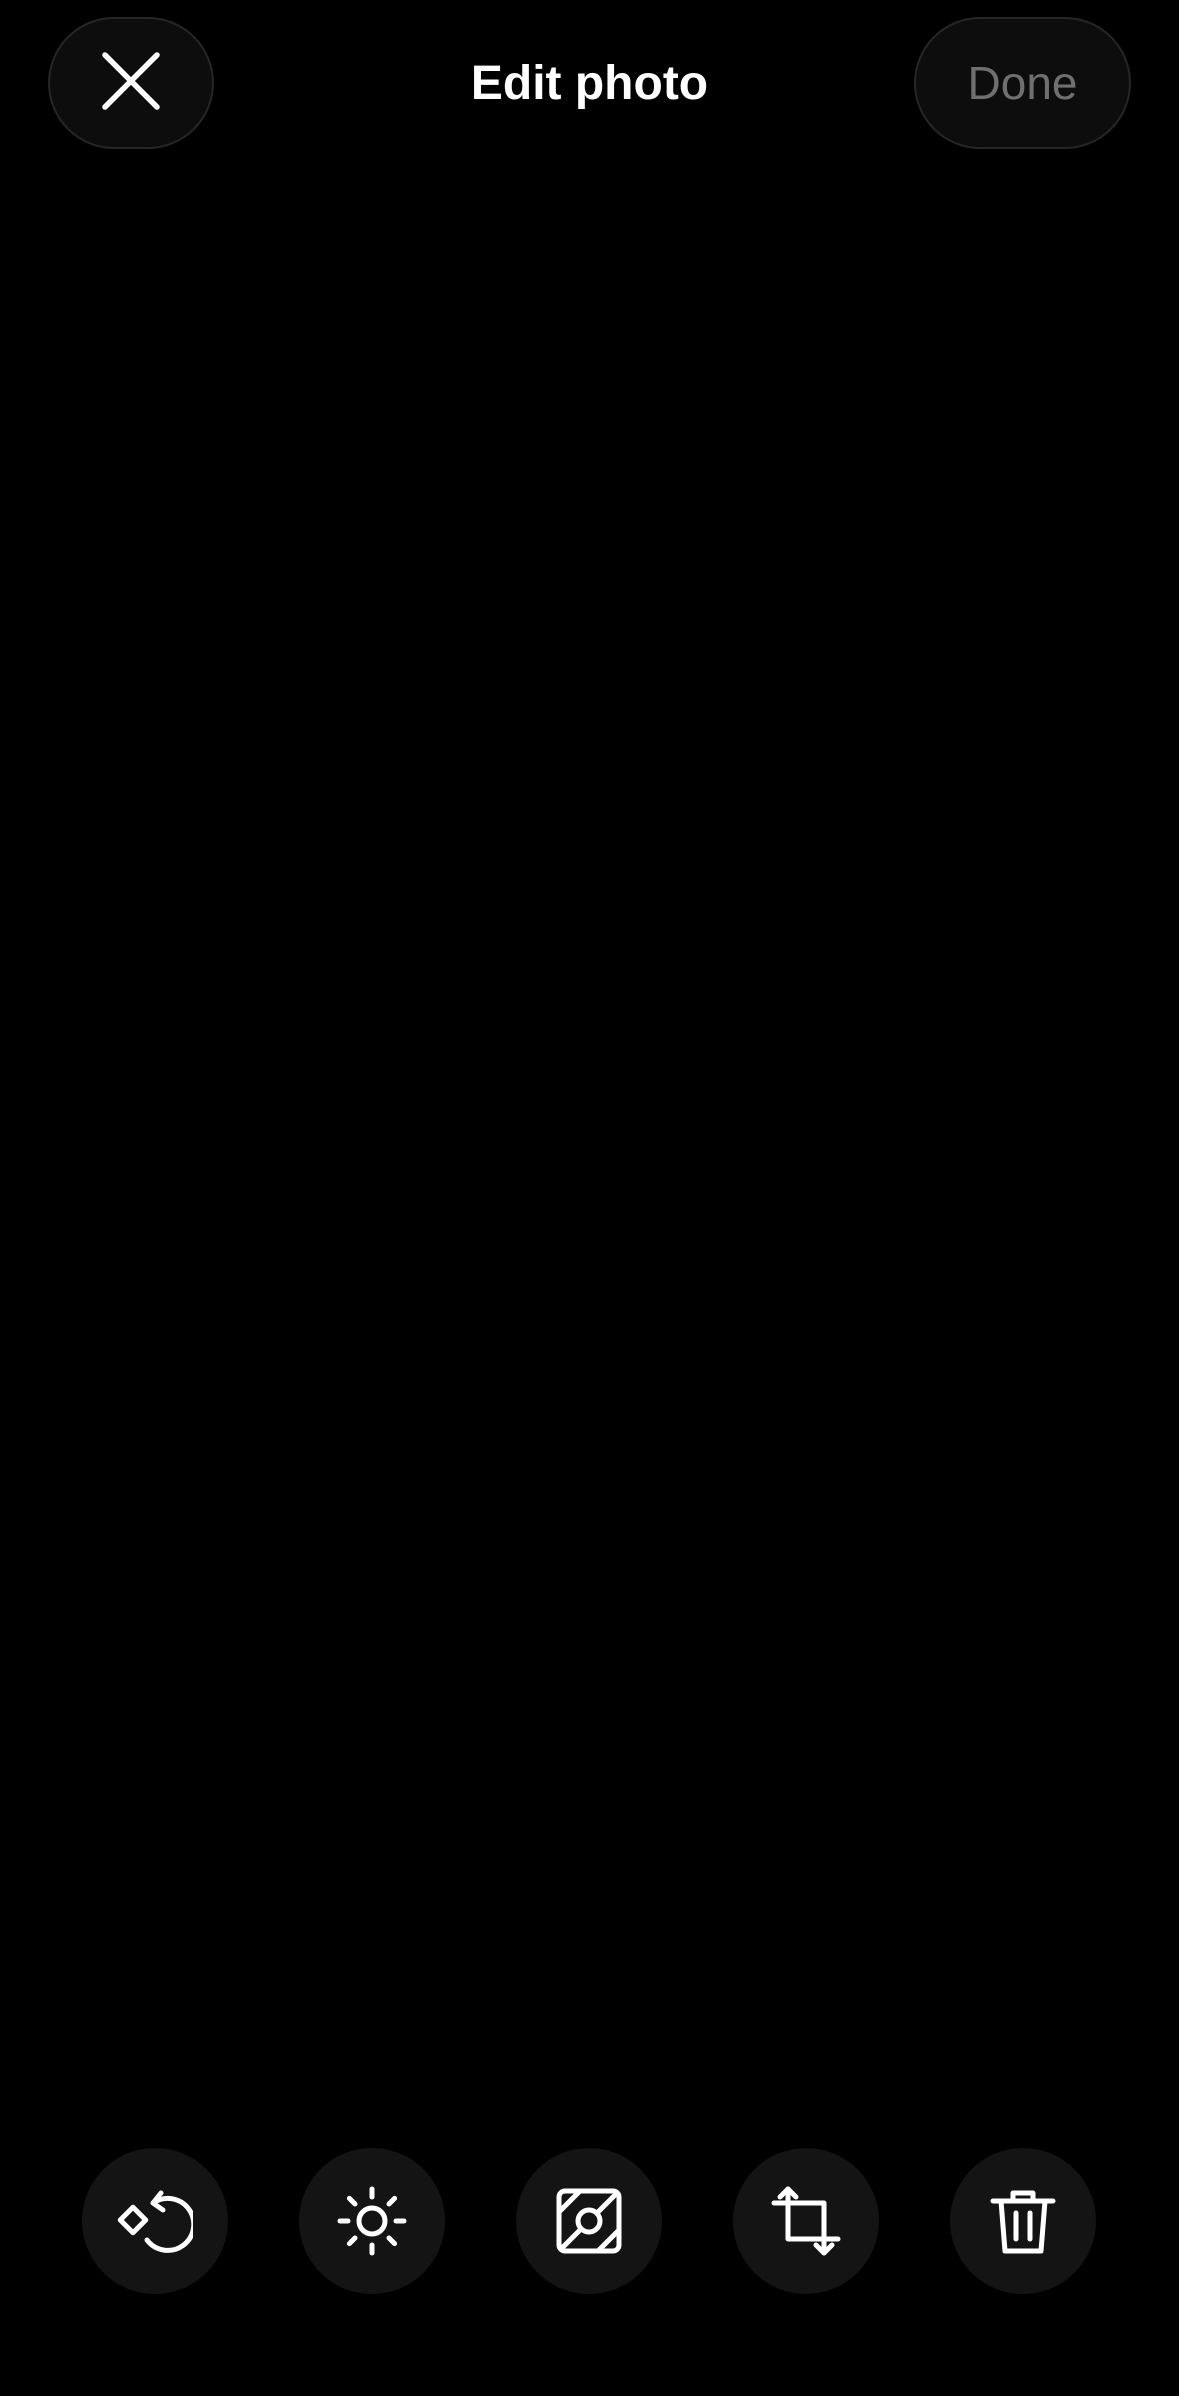  I want to click on done-button: Done, so click(1022, 83).